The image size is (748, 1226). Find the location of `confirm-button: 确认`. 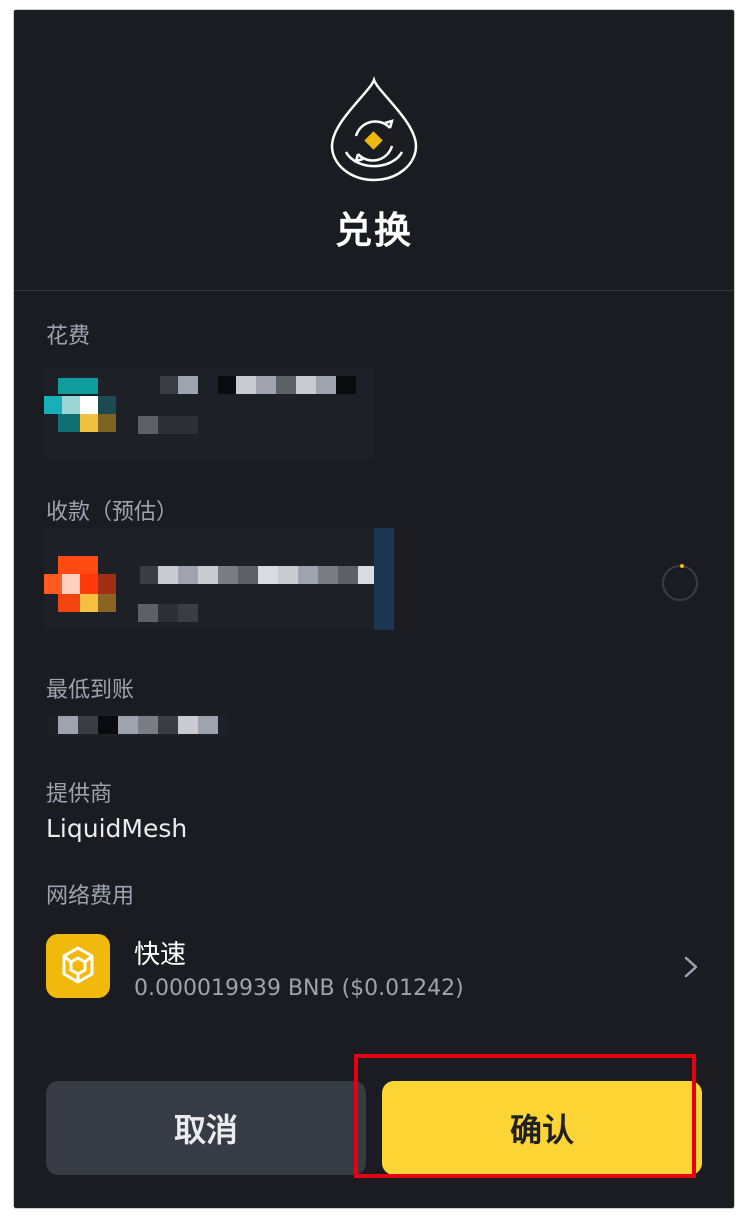

confirm-button: 确认 is located at coordinates (542, 1128).